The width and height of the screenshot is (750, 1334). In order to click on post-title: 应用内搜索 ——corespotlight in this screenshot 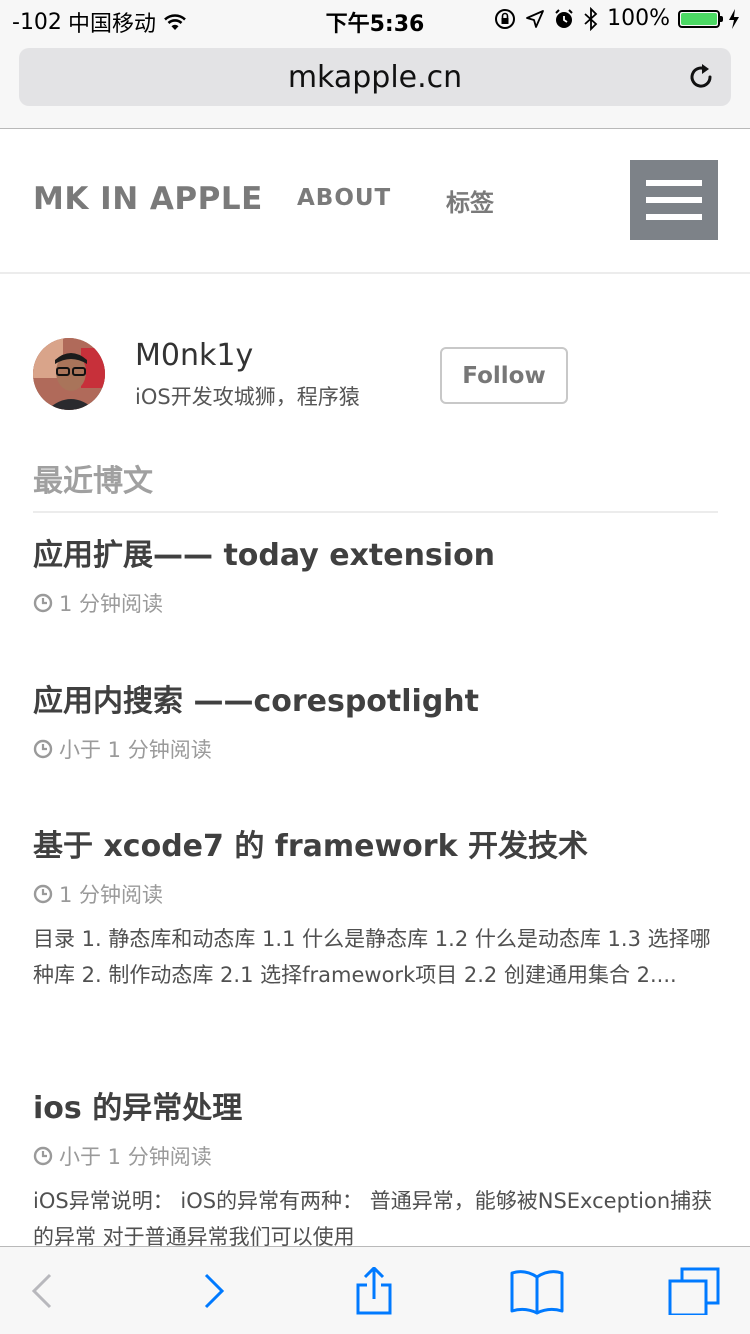, I will do `click(378, 698)`.